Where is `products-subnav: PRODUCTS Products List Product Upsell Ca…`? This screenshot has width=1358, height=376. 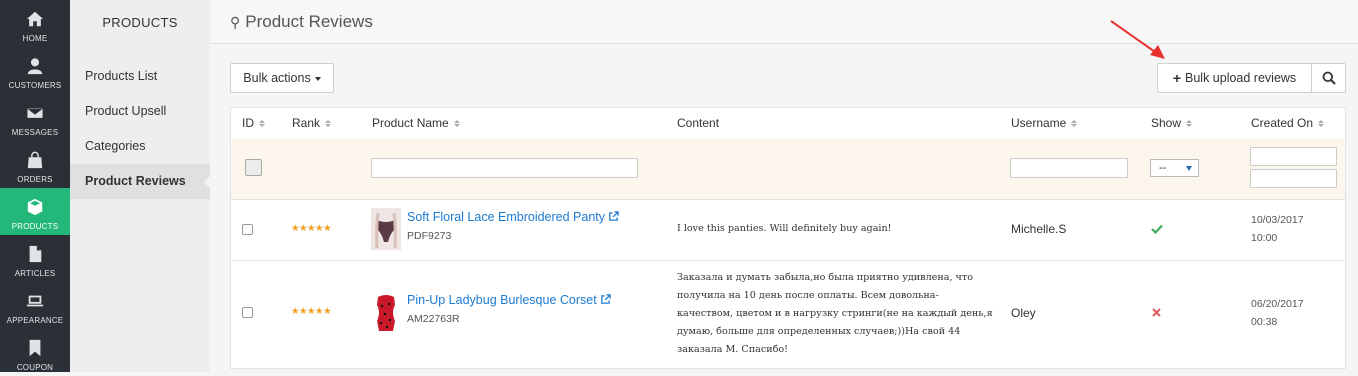 products-subnav: PRODUCTS Products List Product Upsell Ca… is located at coordinates (140, 186).